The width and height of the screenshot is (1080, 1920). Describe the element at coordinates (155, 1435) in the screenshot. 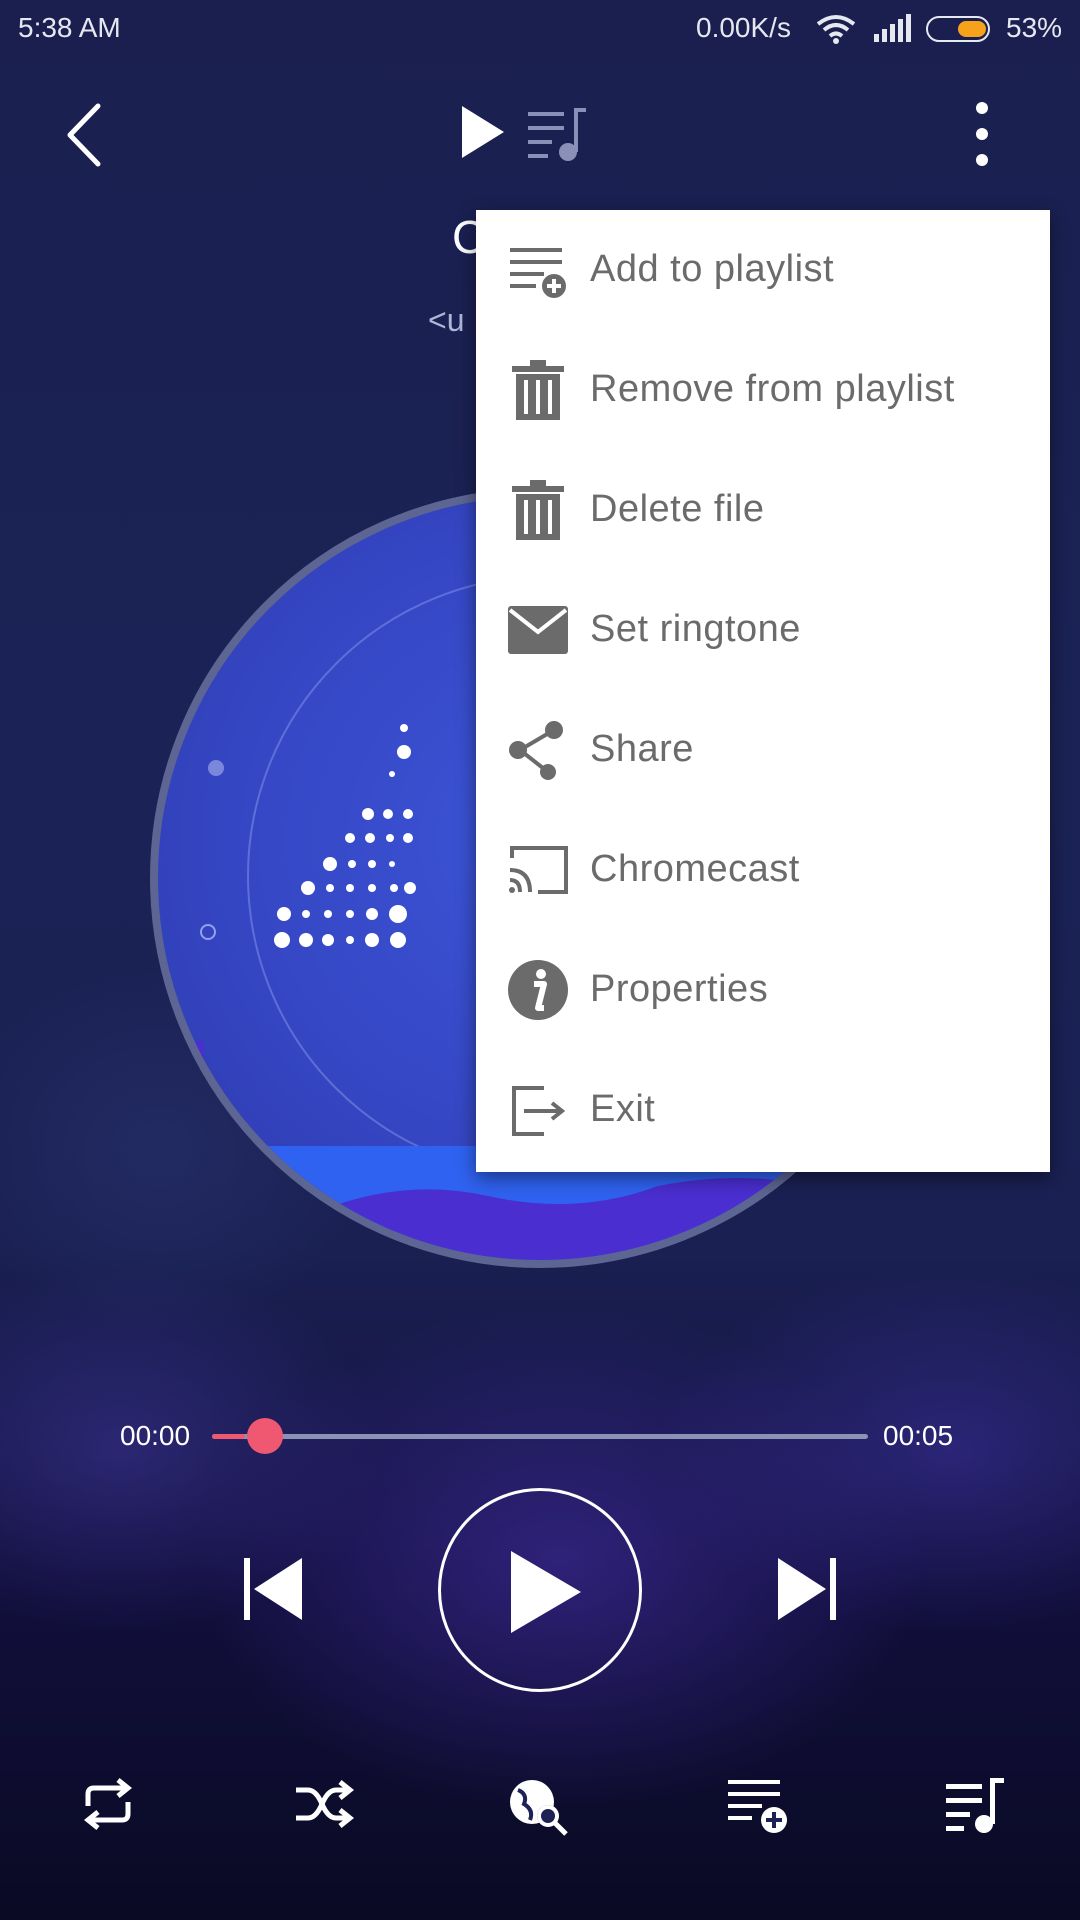

I see `current-time: 00:00` at that location.